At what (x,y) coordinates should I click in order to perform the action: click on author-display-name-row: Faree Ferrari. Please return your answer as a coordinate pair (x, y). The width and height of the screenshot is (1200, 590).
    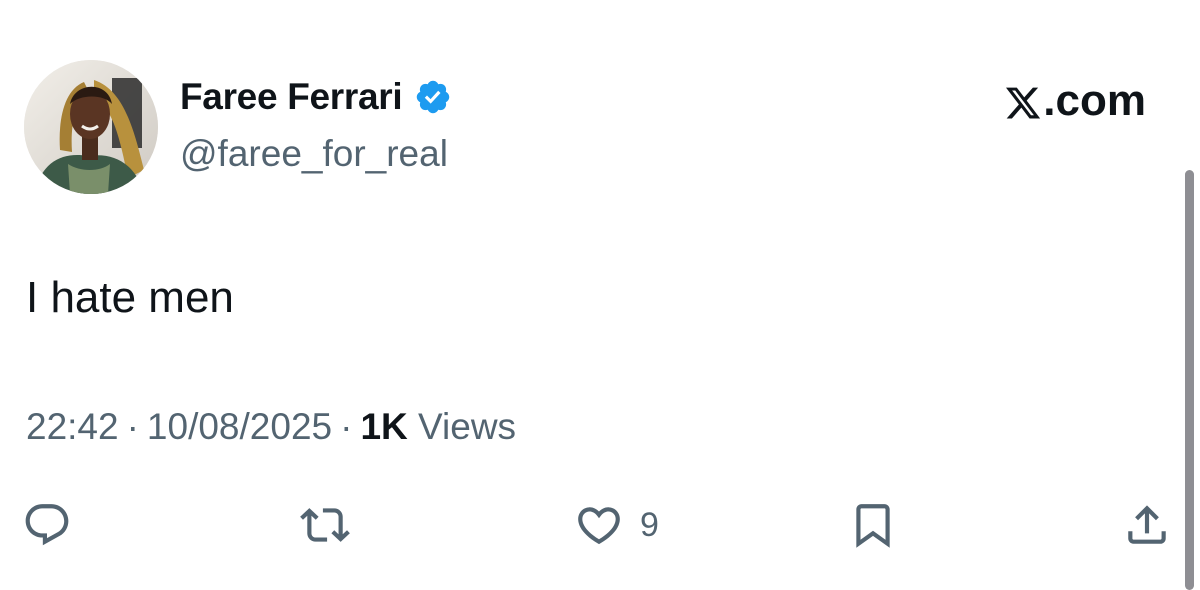
    Looking at the image, I should click on (316, 97).